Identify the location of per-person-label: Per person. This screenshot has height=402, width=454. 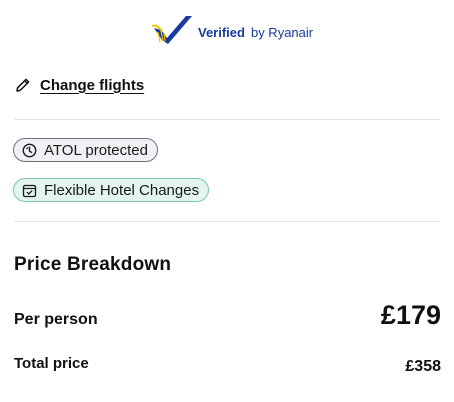
(56, 319).